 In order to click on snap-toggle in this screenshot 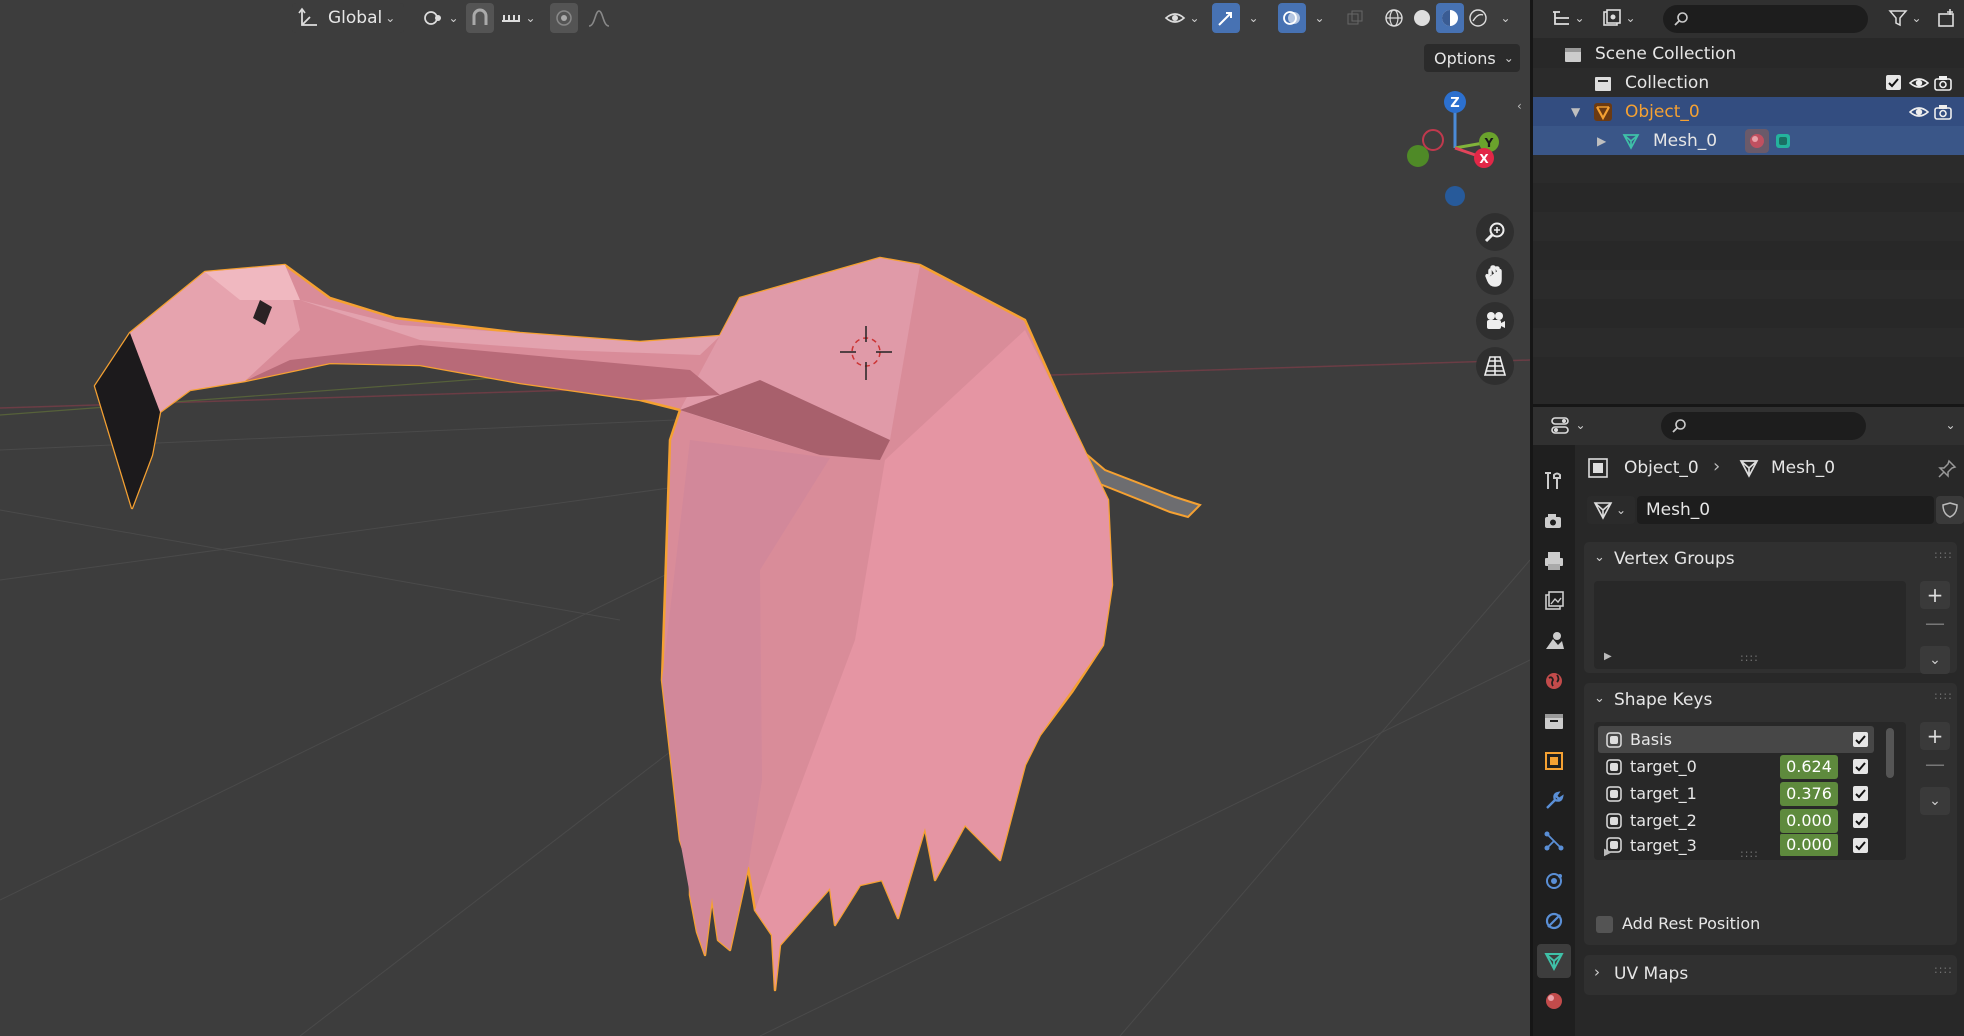, I will do `click(480, 18)`.